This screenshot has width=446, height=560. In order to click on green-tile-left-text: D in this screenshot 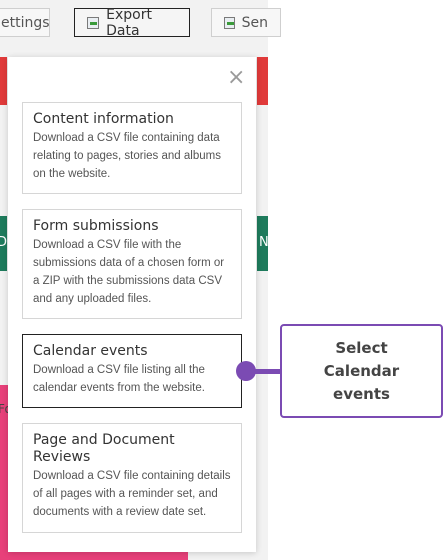, I will do `click(4, 242)`.